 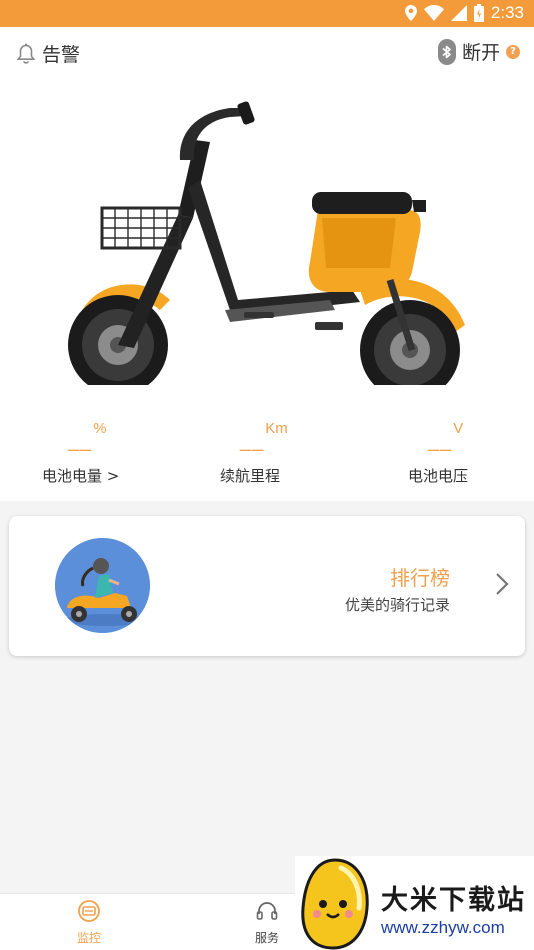 I want to click on bluetooth-label: 断开, so click(x=480, y=53).